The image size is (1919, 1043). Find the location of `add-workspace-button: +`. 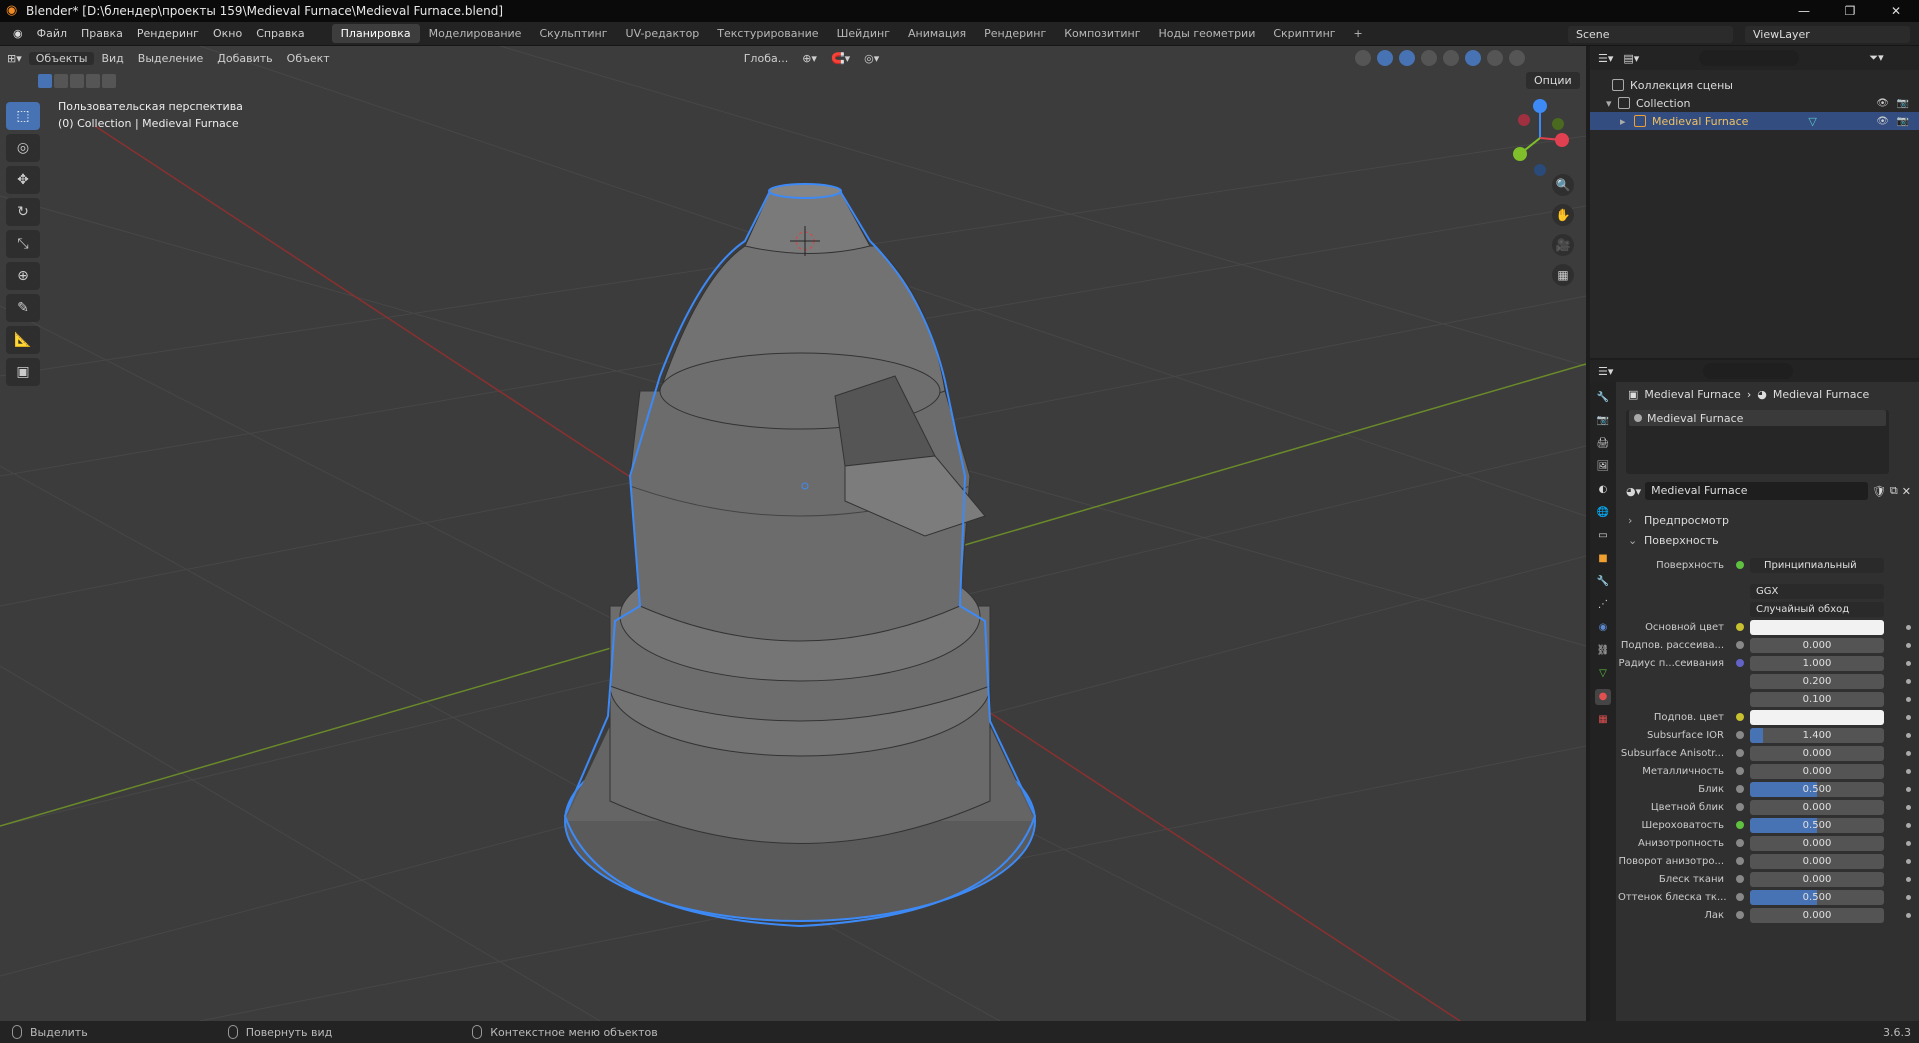

add-workspace-button: + is located at coordinates (1358, 33).